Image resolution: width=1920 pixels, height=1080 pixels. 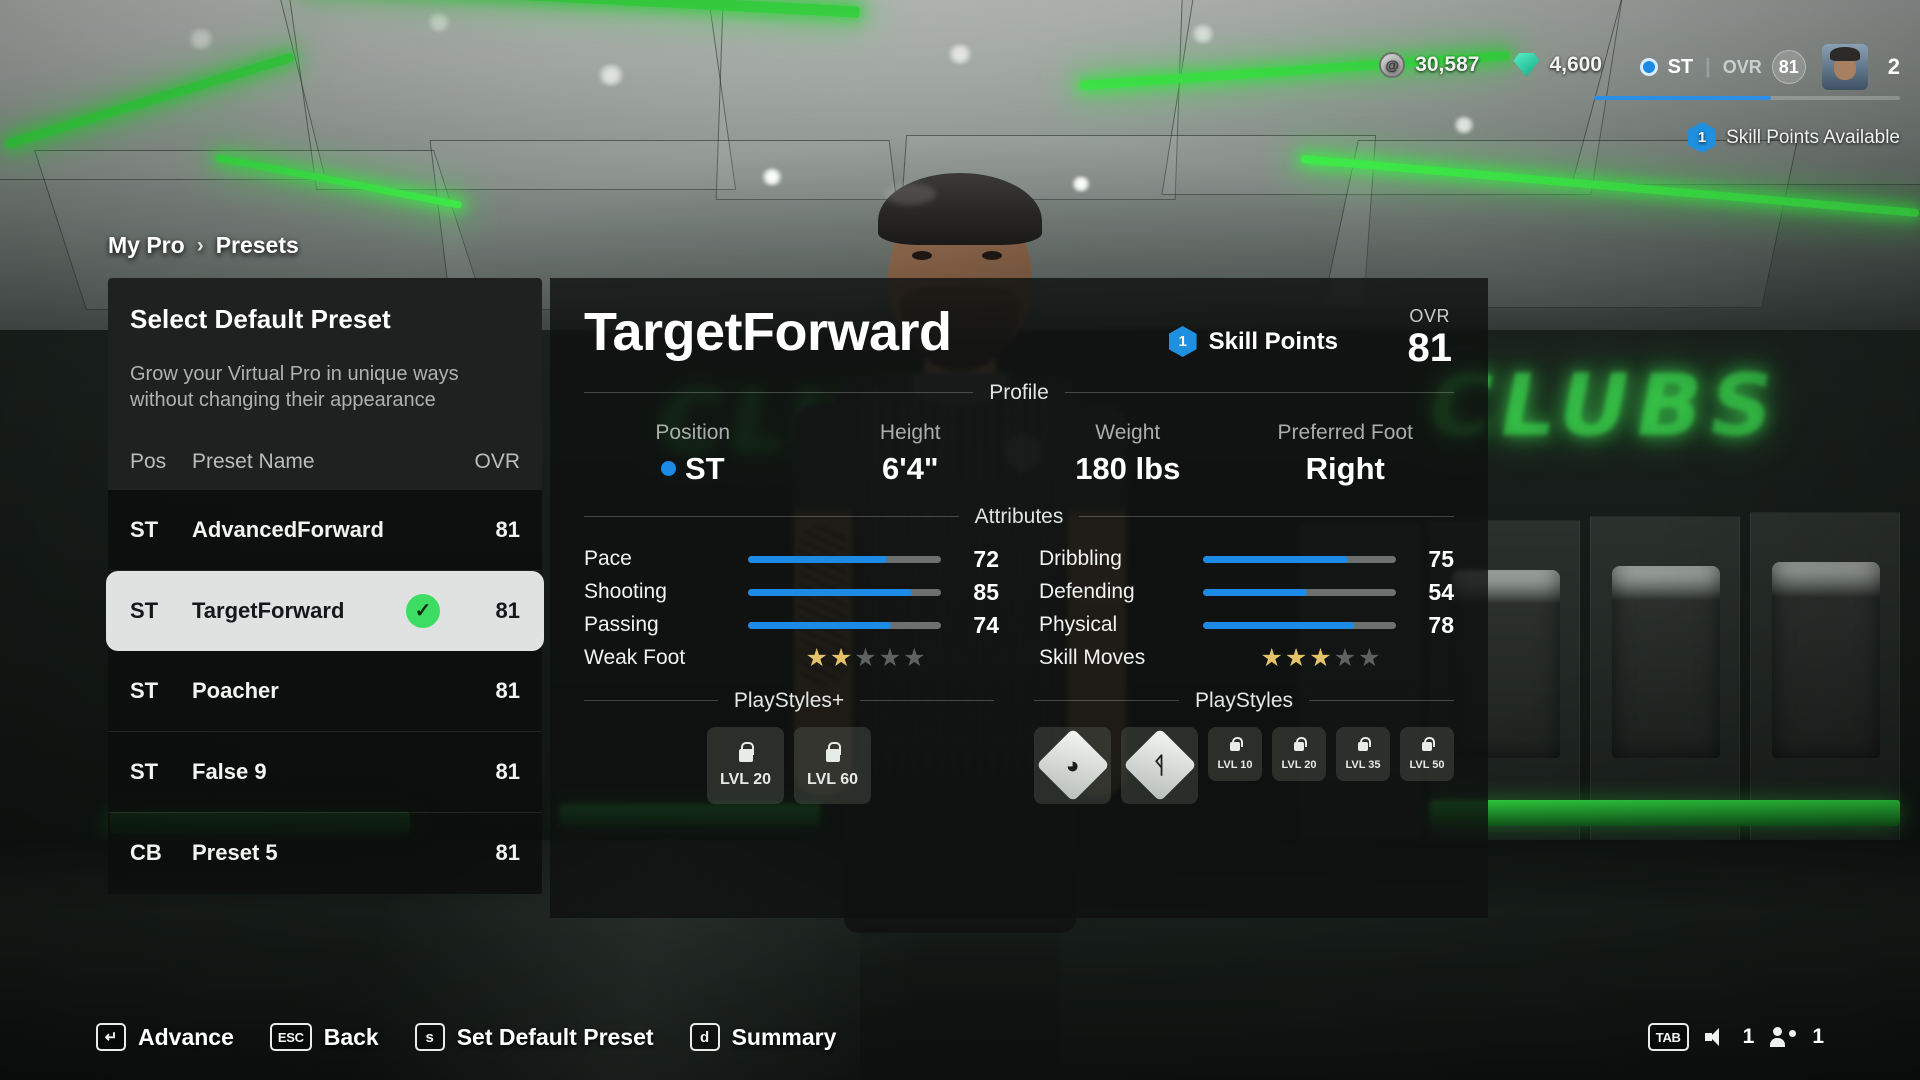 I want to click on attributes-left-column: Pace 72 Shooting 85 Passing 74 Weak Foot ★ ★ ★ ★ ★, so click(x=791, y=609).